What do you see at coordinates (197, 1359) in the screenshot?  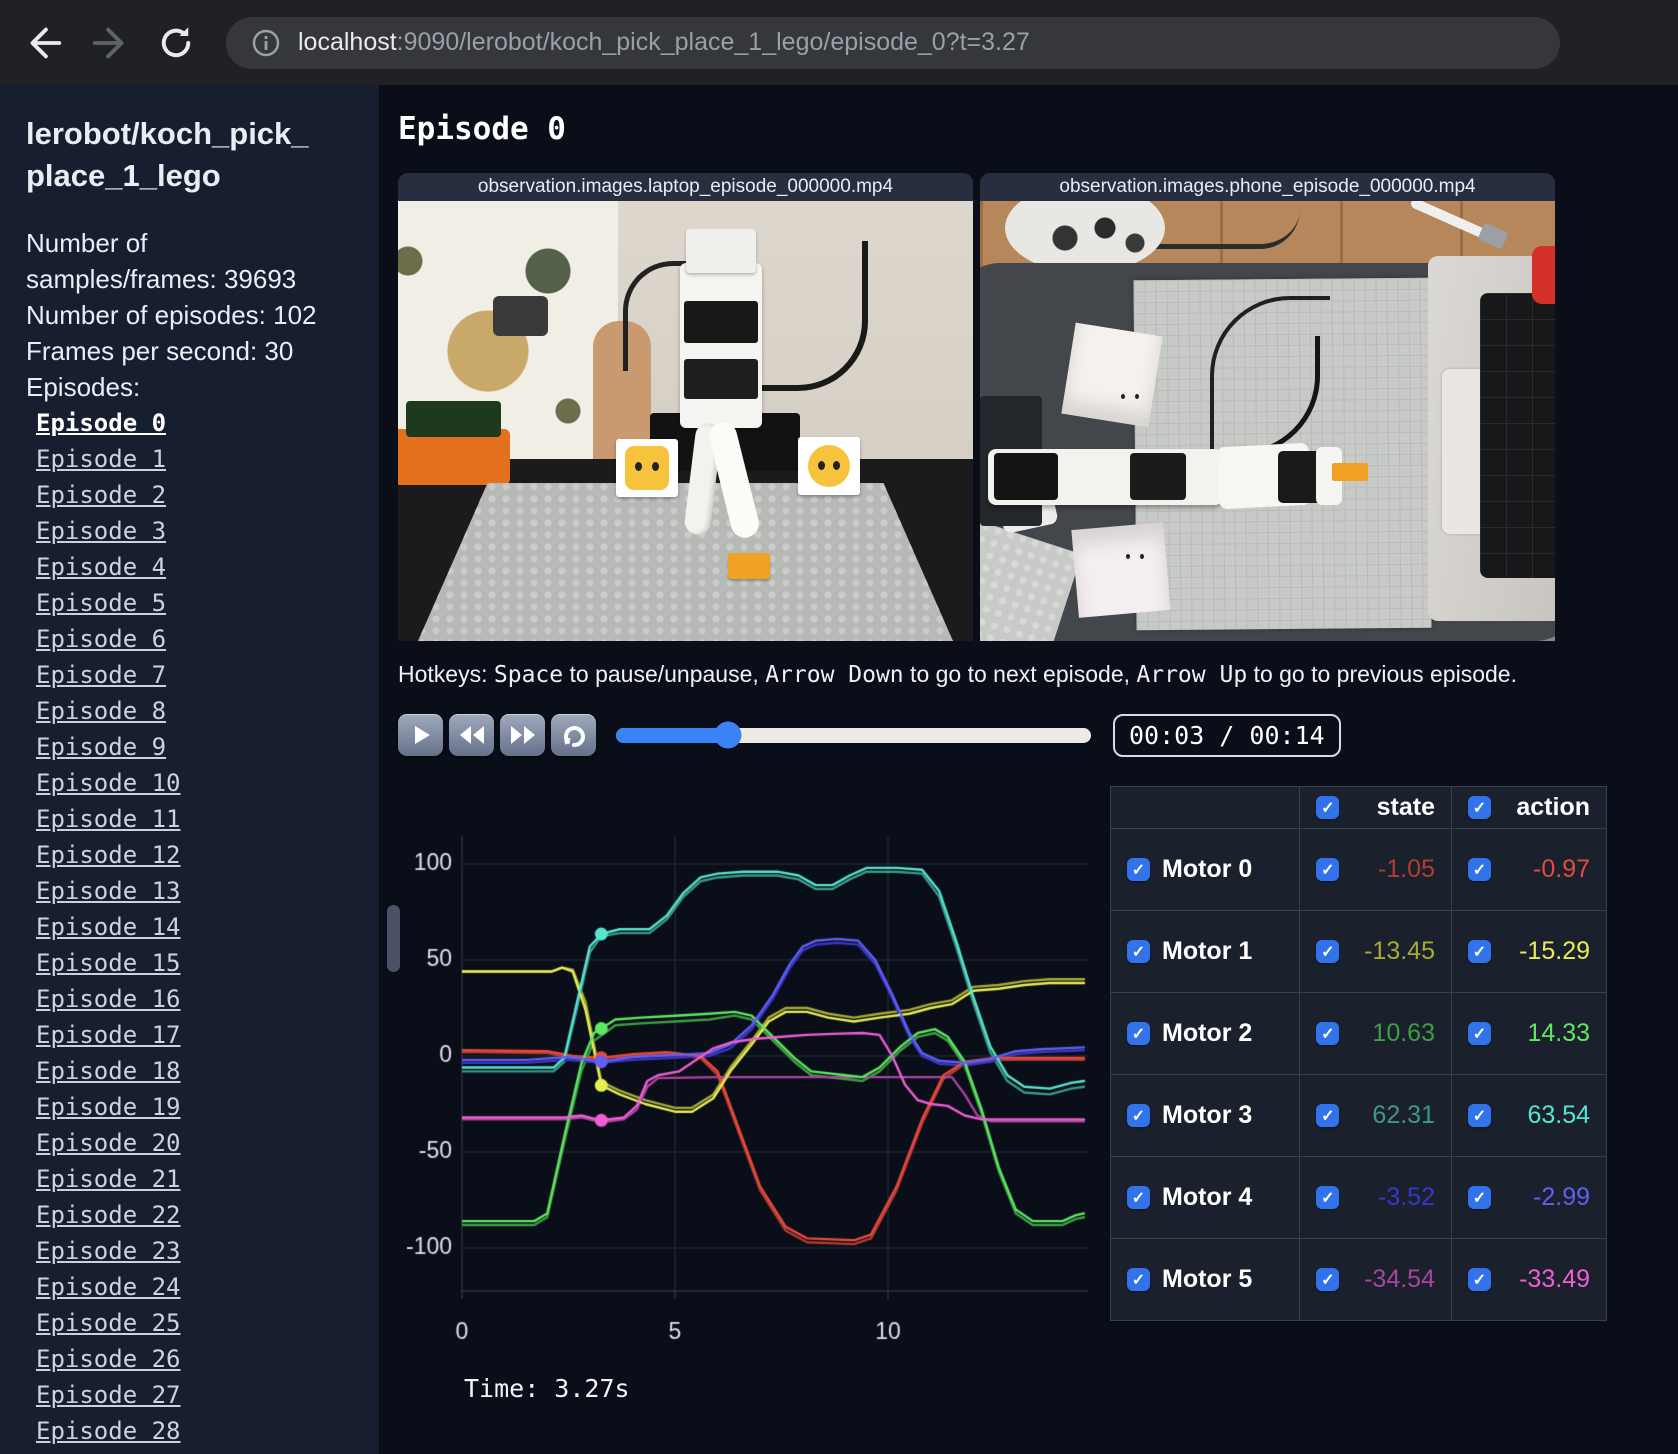 I see `episode-link: Episode 26` at bounding box center [197, 1359].